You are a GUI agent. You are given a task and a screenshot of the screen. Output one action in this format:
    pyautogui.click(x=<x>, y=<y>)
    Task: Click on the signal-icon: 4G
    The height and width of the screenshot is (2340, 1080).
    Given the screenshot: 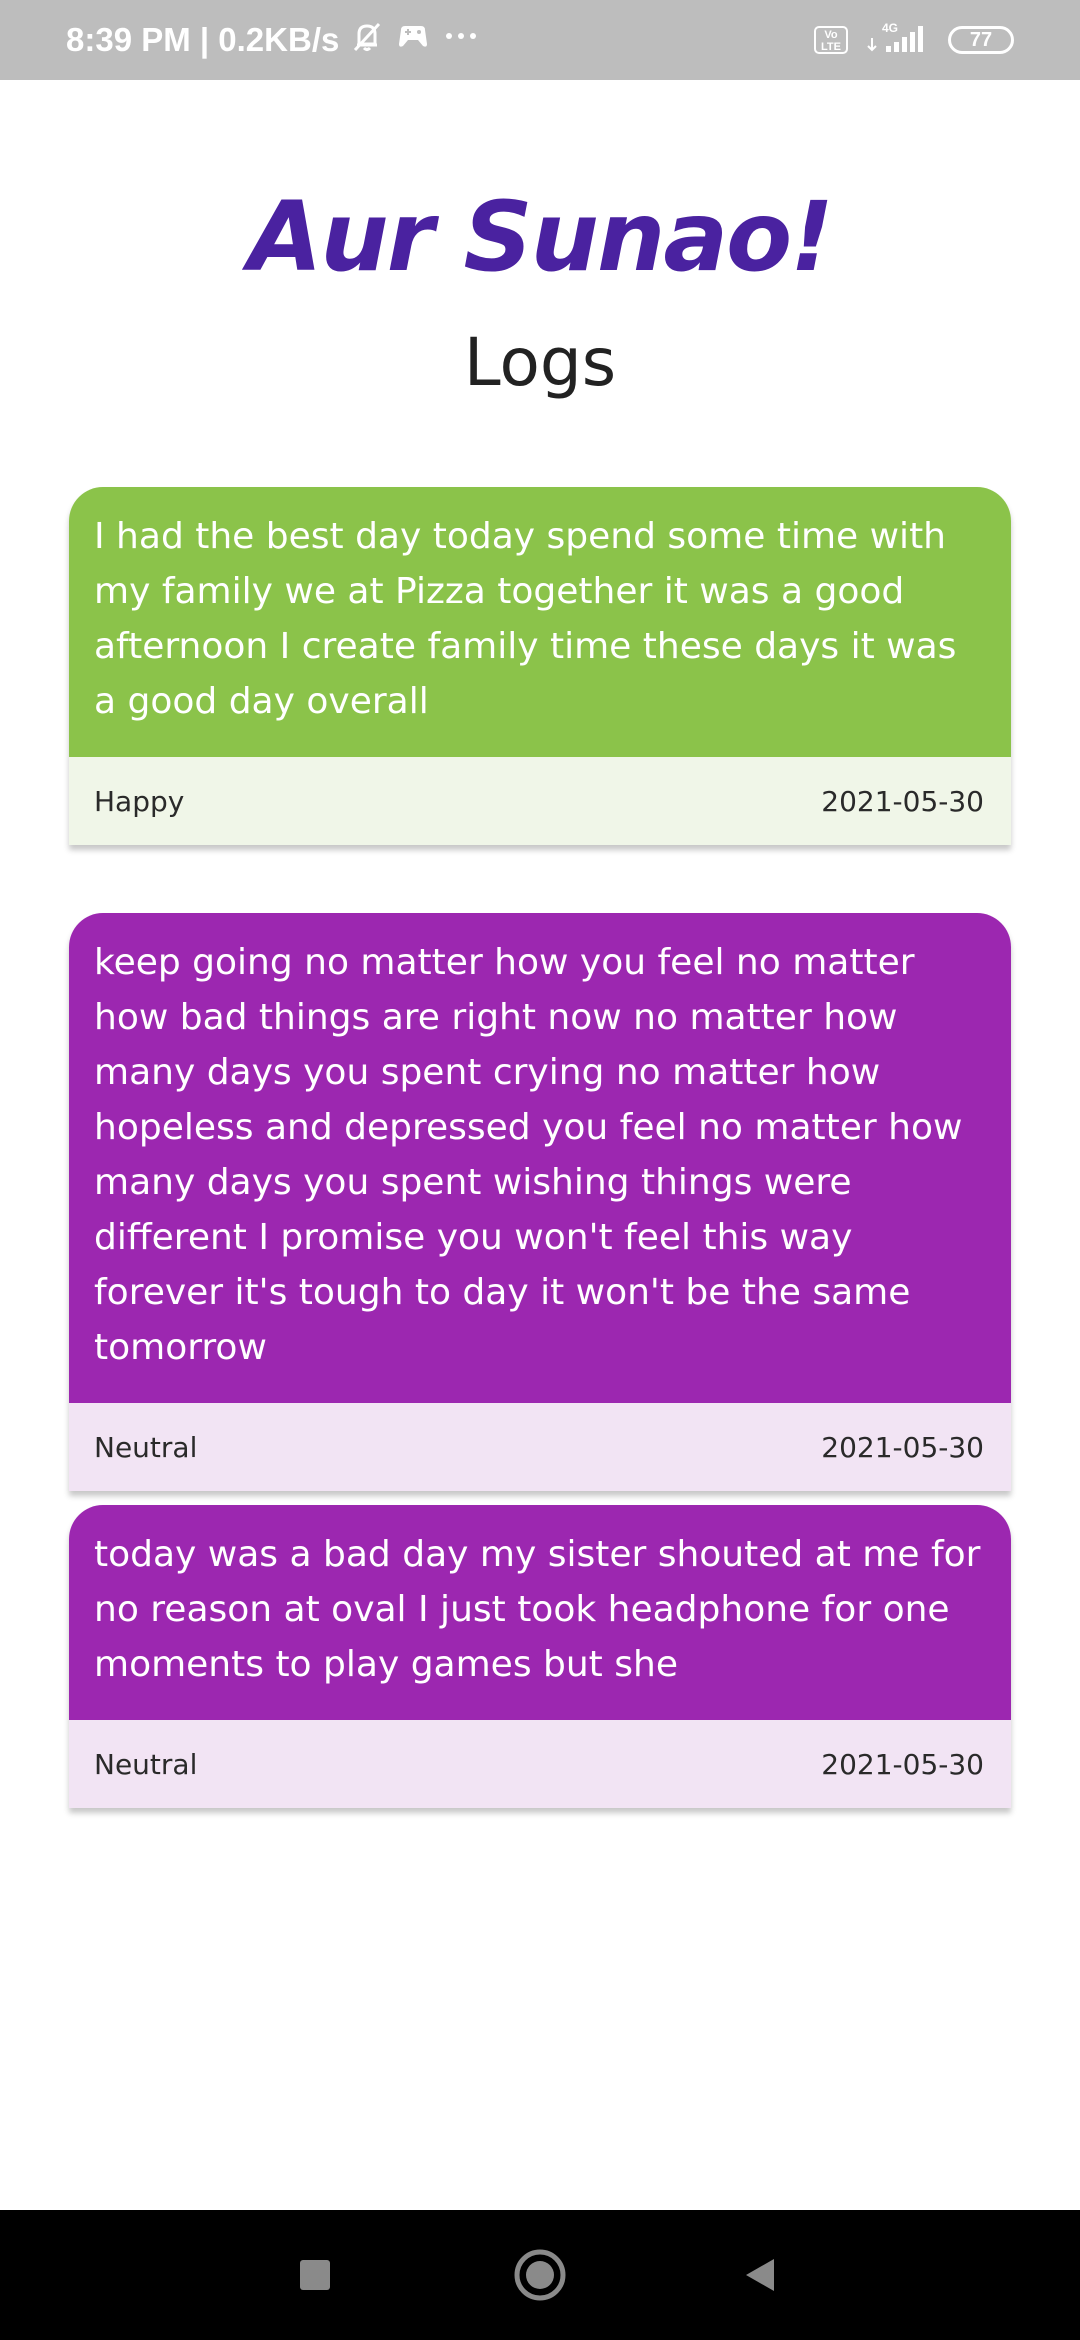 What is the action you would take?
    pyautogui.click(x=896, y=40)
    